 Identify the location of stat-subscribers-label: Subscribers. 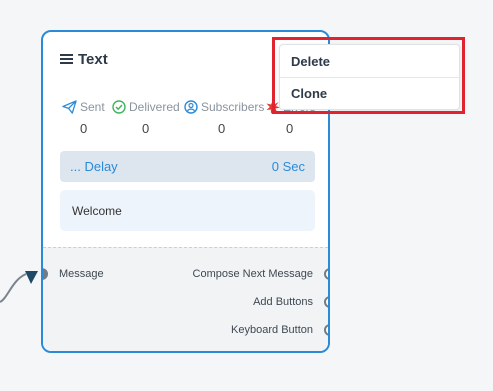
(233, 107).